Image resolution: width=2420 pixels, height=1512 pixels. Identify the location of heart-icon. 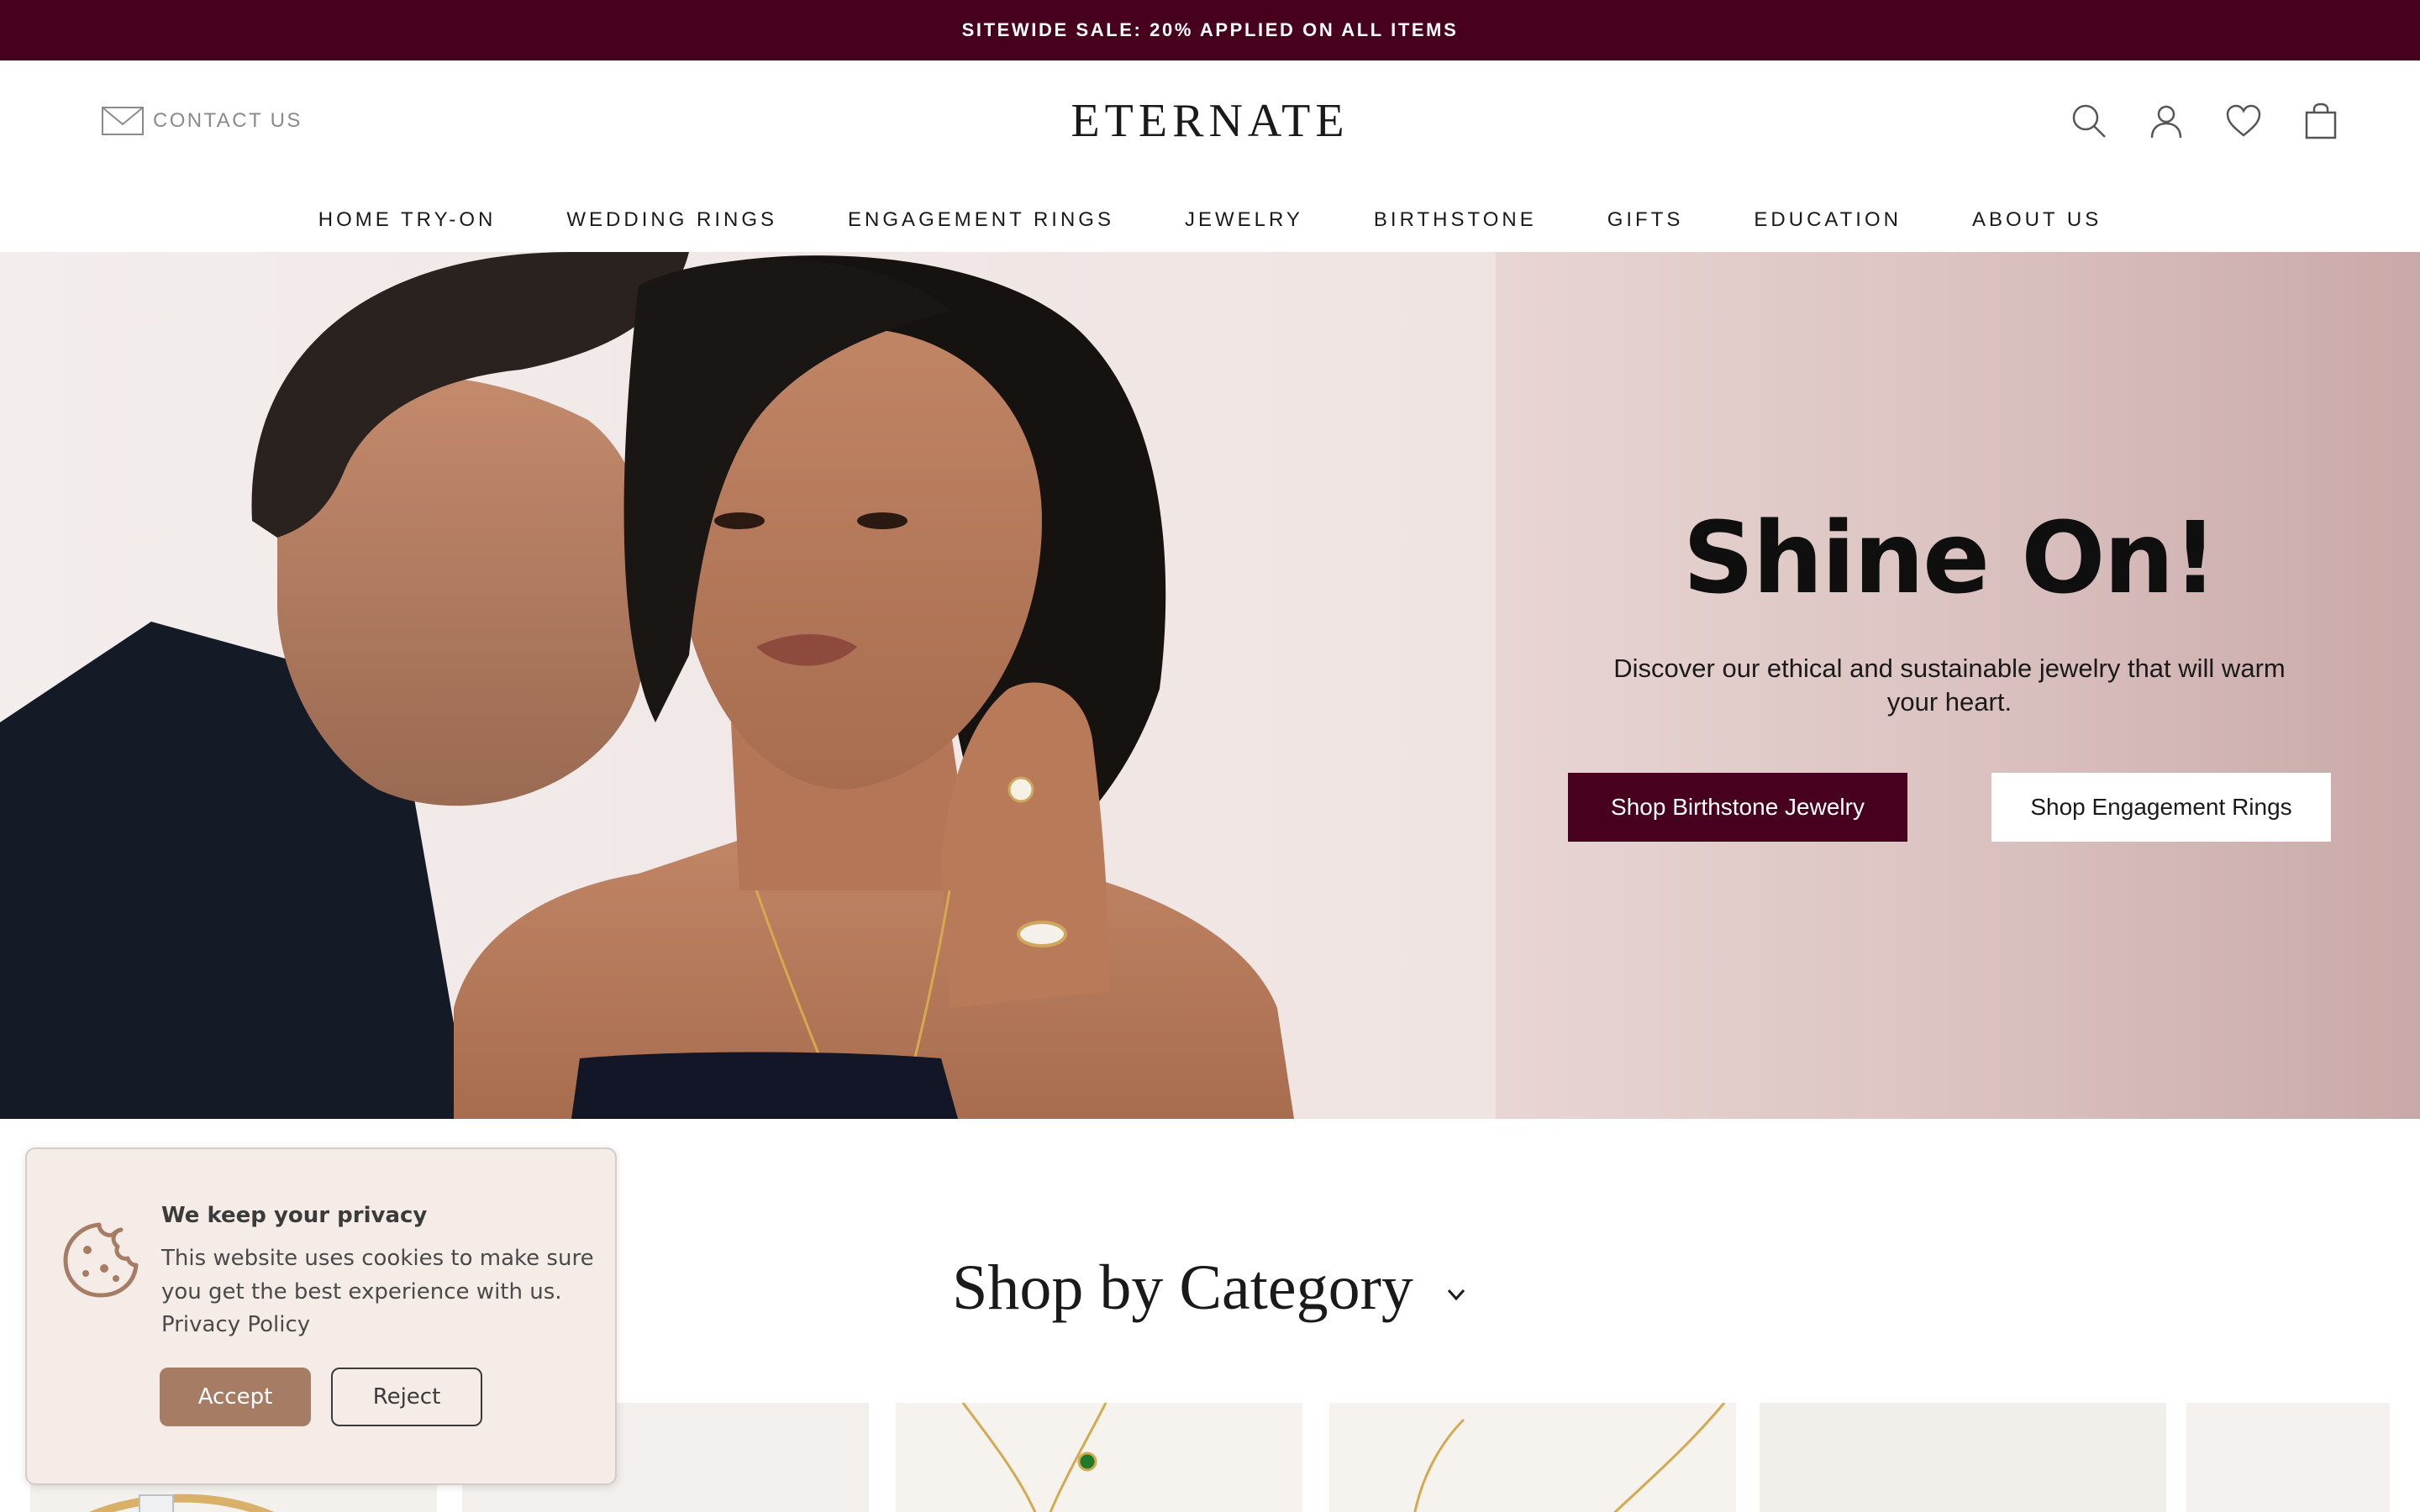
(2243, 120).